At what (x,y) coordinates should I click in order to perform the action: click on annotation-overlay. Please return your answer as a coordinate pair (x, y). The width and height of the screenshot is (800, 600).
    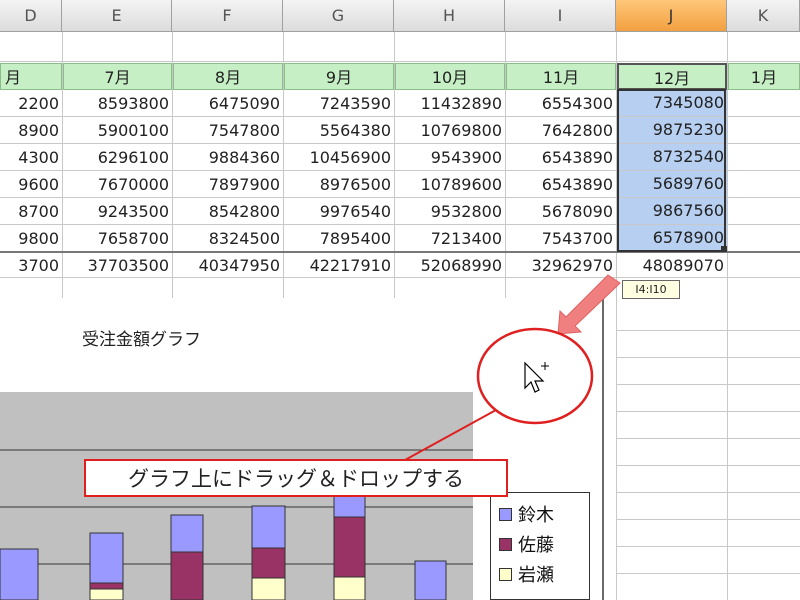
    Looking at the image, I should click on (512, 367).